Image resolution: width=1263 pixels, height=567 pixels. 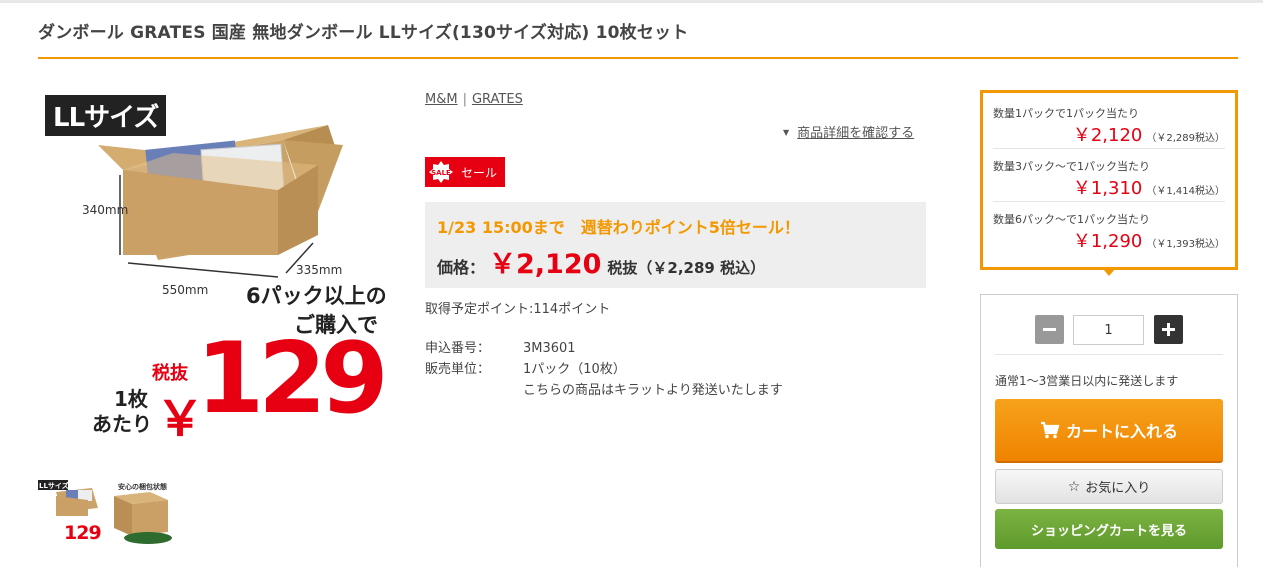 I want to click on add-to-cart-label: カートに入れる, so click(x=1121, y=431).